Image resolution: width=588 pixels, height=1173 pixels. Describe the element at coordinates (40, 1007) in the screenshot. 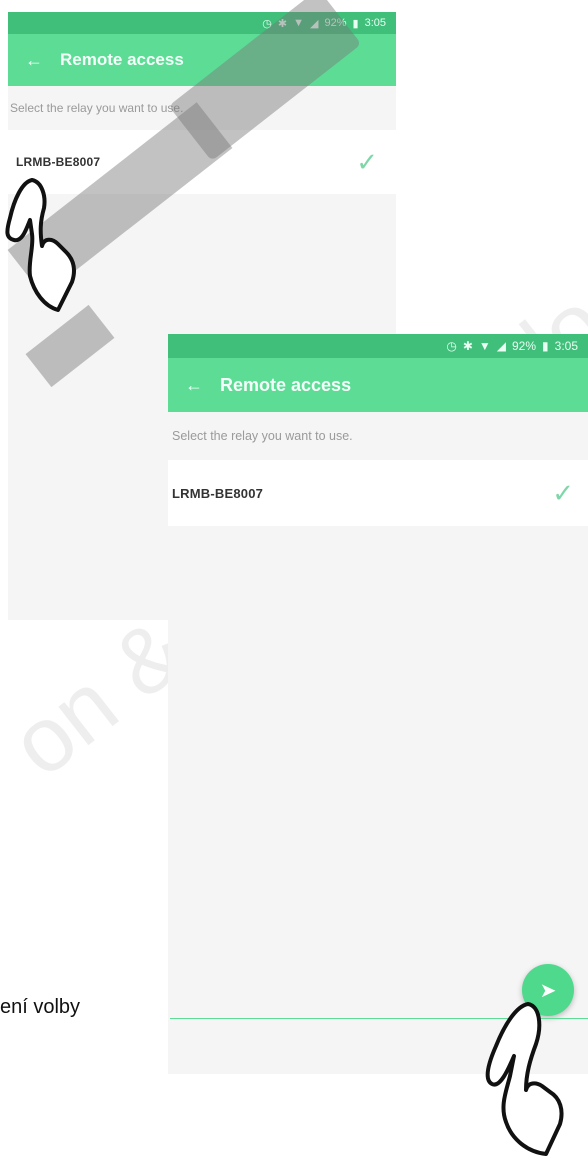

I see `caption-text: ení volby` at that location.